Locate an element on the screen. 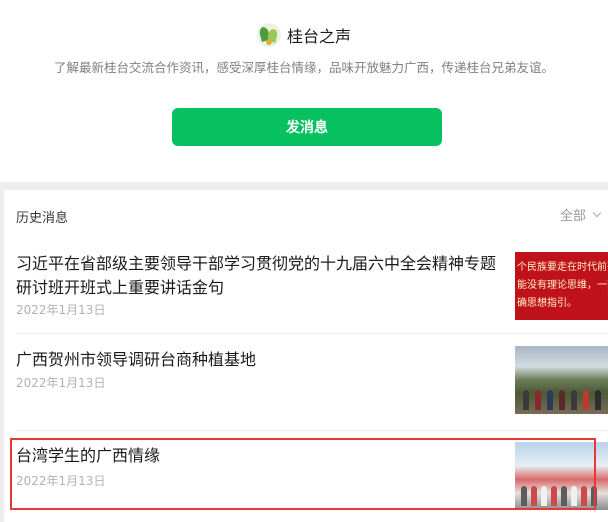  thumbnail-text-line: 确思想指引。 is located at coordinates (547, 303).